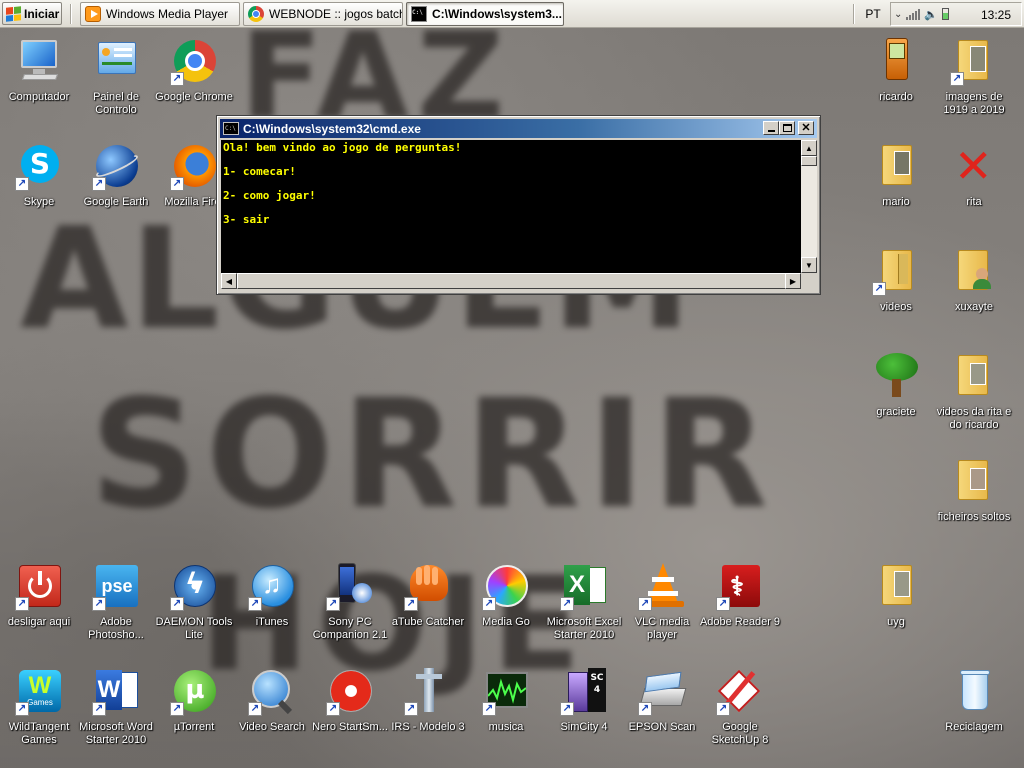 This screenshot has height=768, width=1024. Describe the element at coordinates (809, 265) in the screenshot. I see `scroll-down-button: ▼` at that location.